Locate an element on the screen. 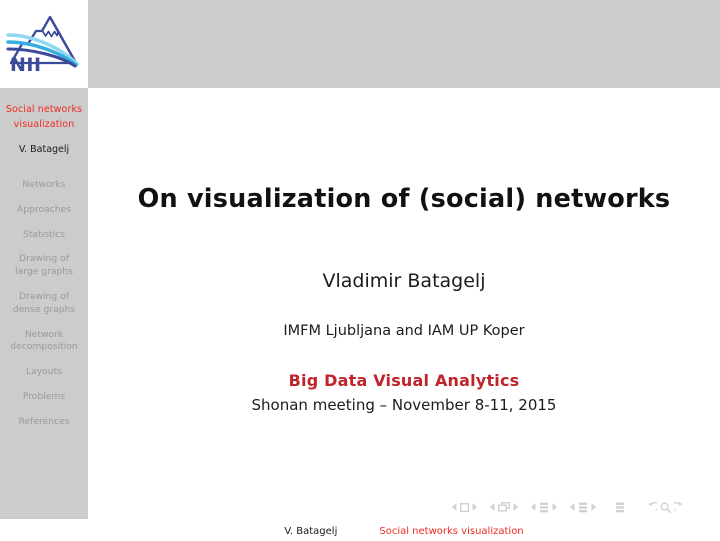  sidebar-item-network-decomposition: Network decomposition is located at coordinates (44, 342).